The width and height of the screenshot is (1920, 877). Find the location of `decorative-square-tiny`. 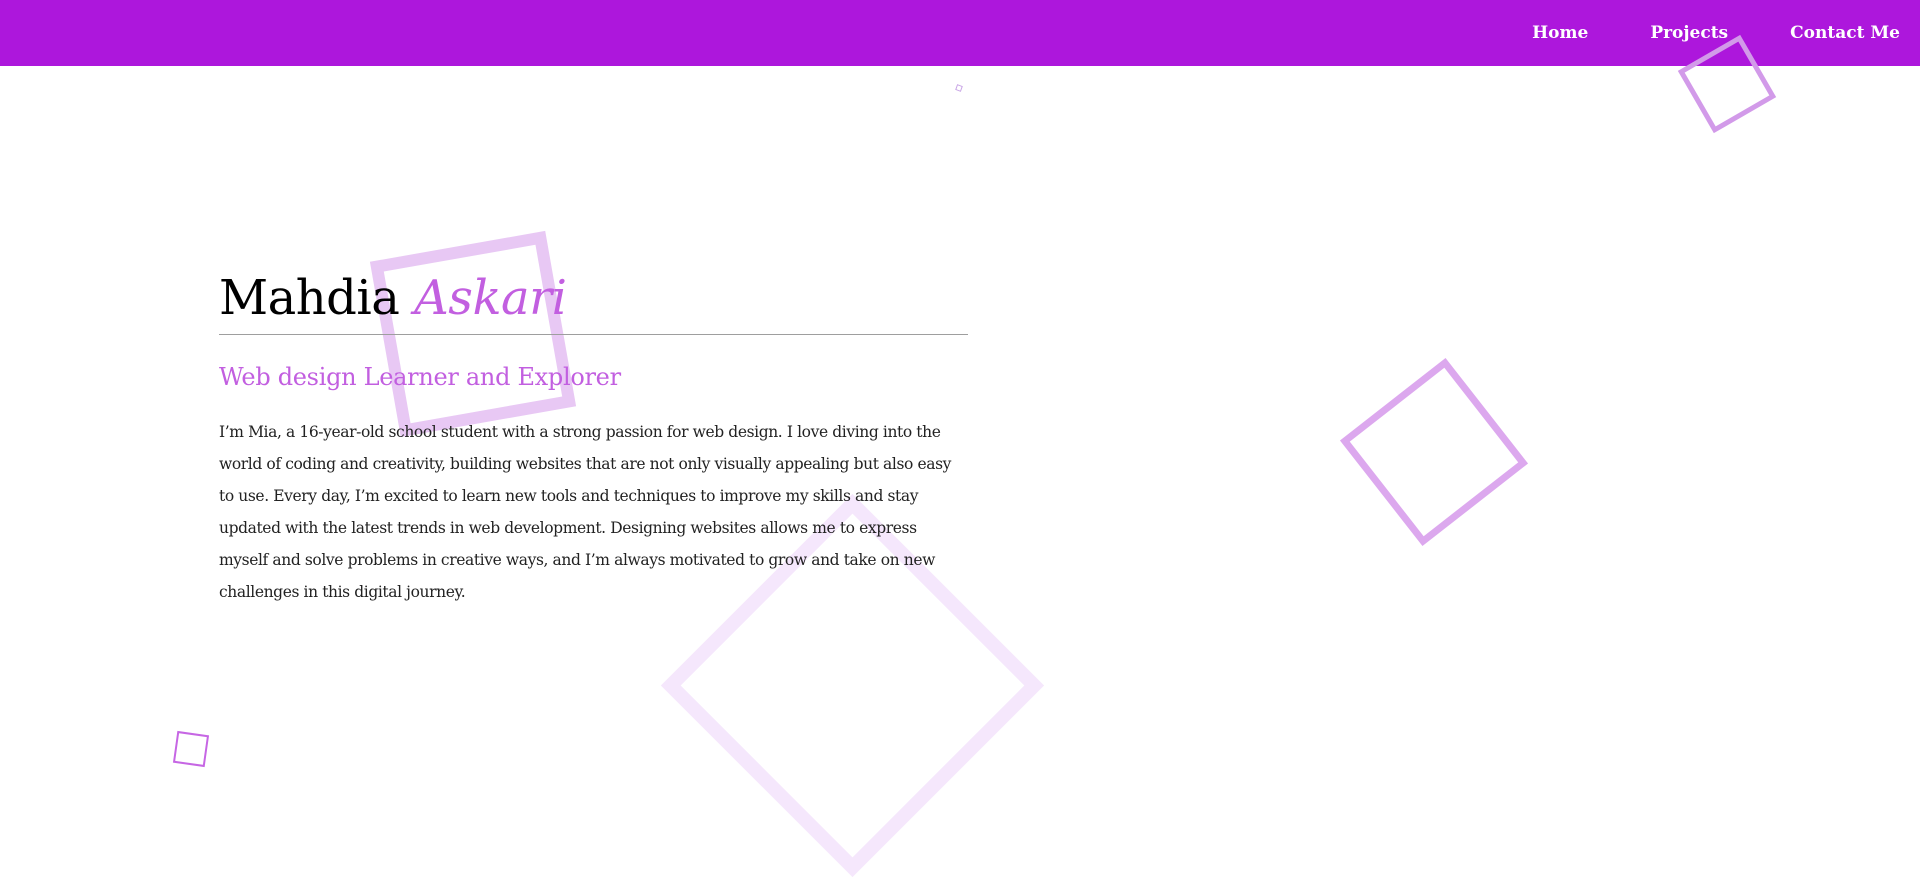

decorative-square-tiny is located at coordinates (959, 88).